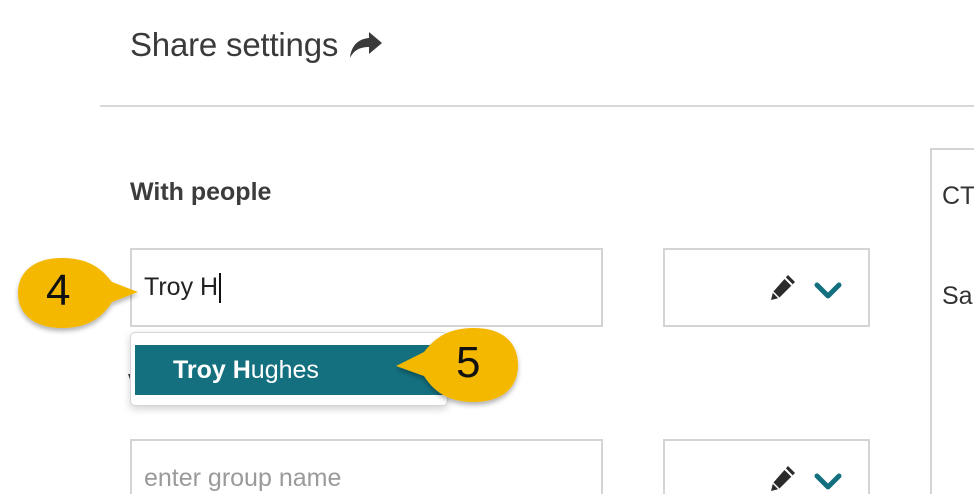 The height and width of the screenshot is (494, 974). I want to click on group-name-input: enter group name, so click(366, 466).